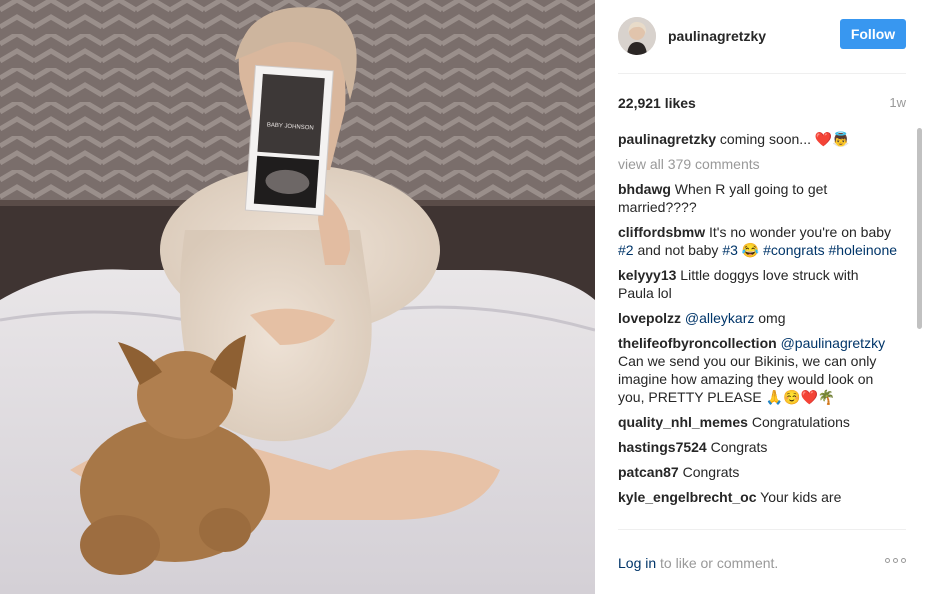 The height and width of the screenshot is (594, 926). Describe the element at coordinates (719, 318) in the screenshot. I see `comment-tag-link: @alleykarz` at that location.